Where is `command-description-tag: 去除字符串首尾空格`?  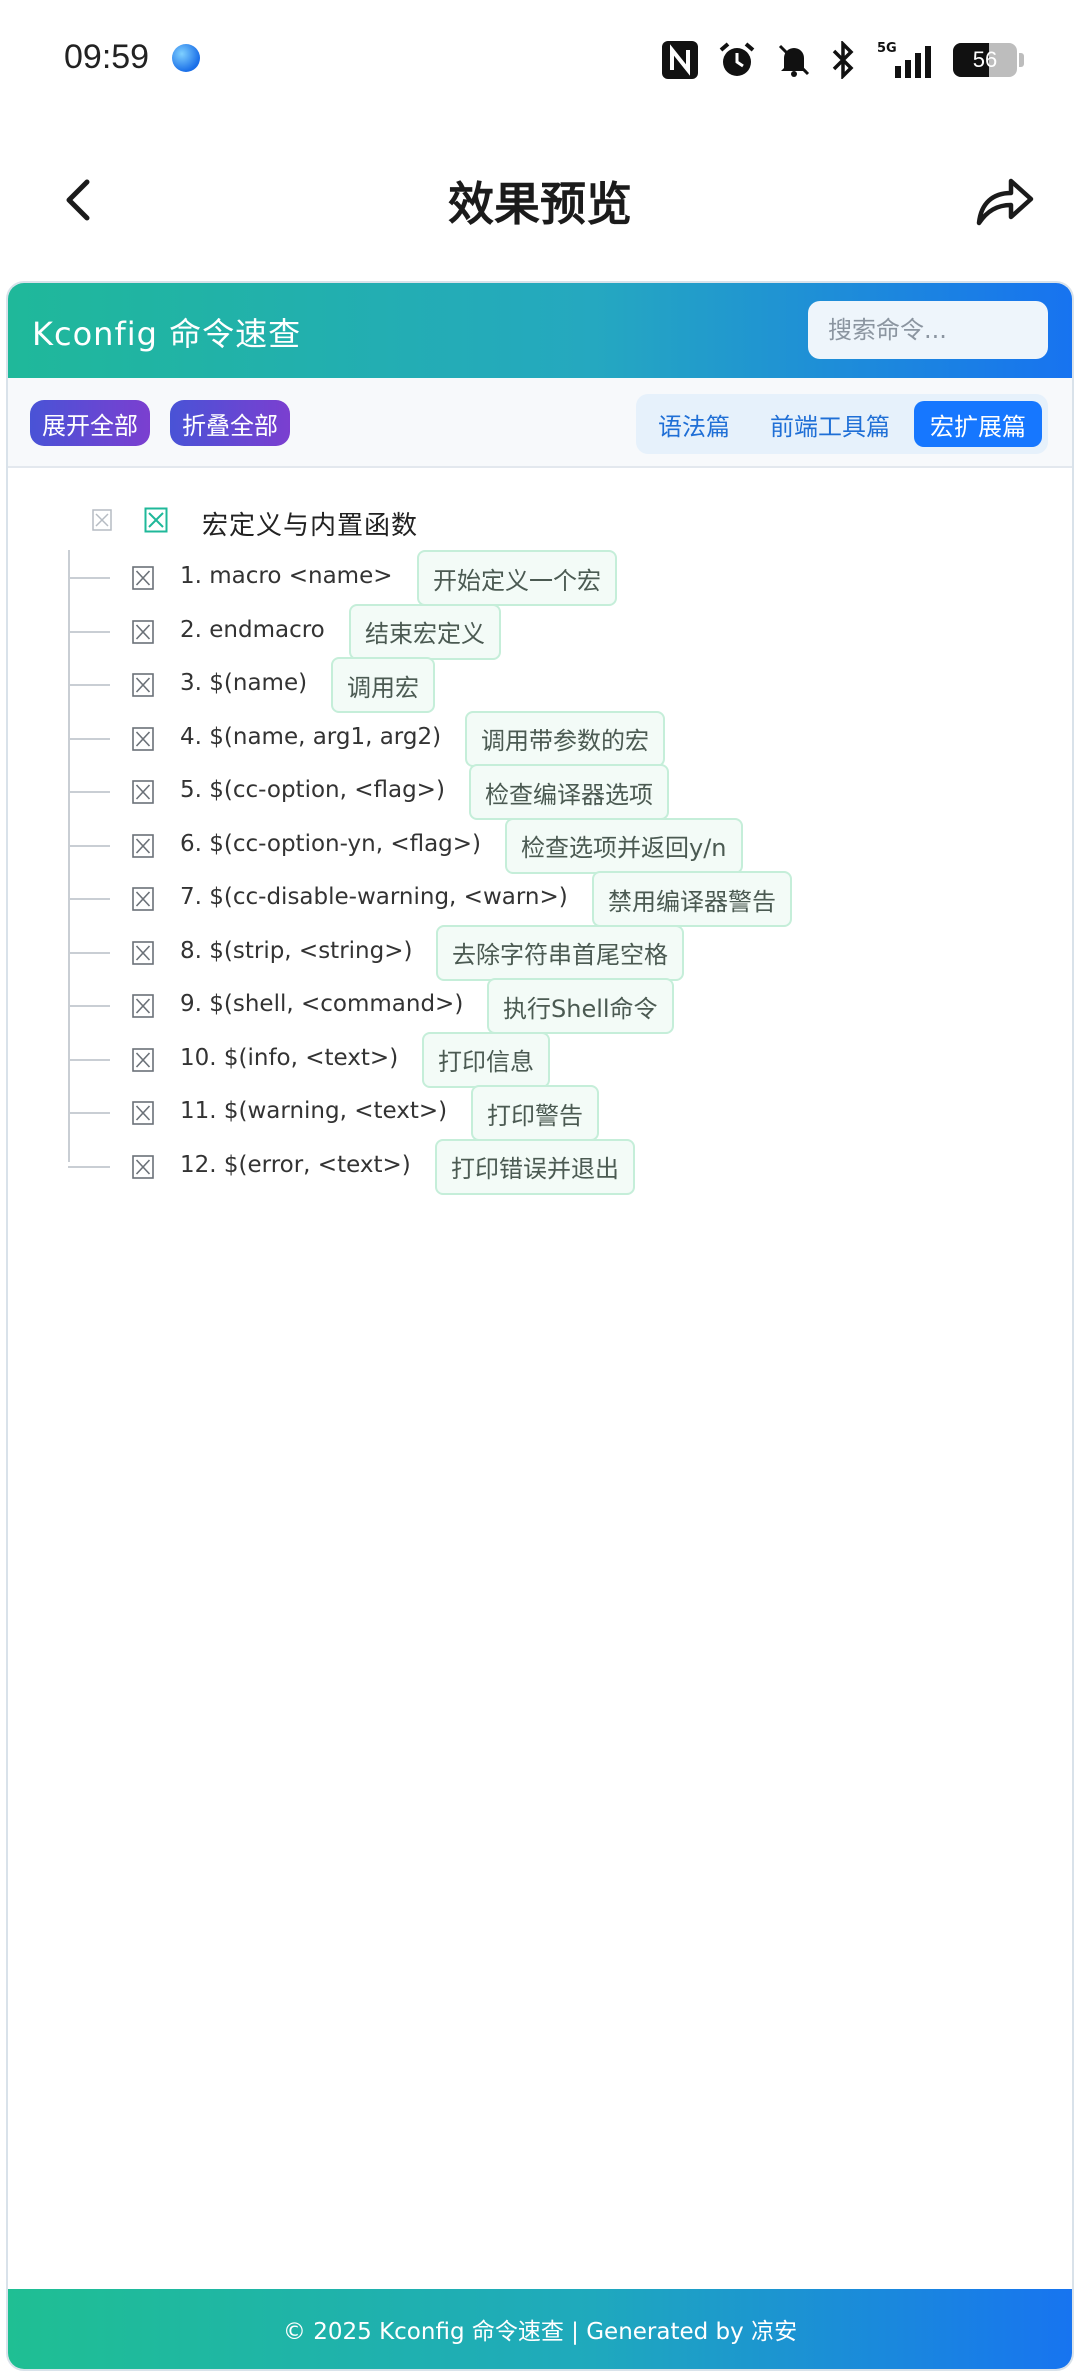
command-description-tag: 去除字符串首尾空格 is located at coordinates (560, 952).